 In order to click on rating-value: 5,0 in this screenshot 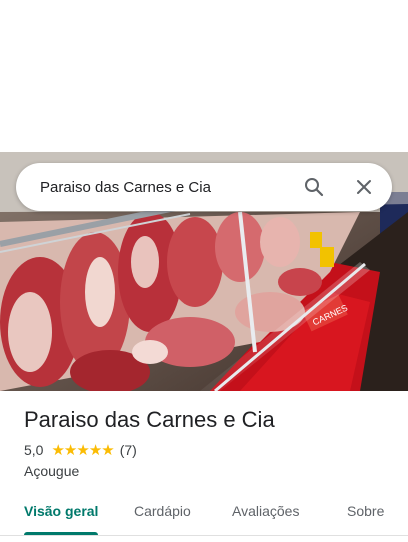, I will do `click(34, 450)`.